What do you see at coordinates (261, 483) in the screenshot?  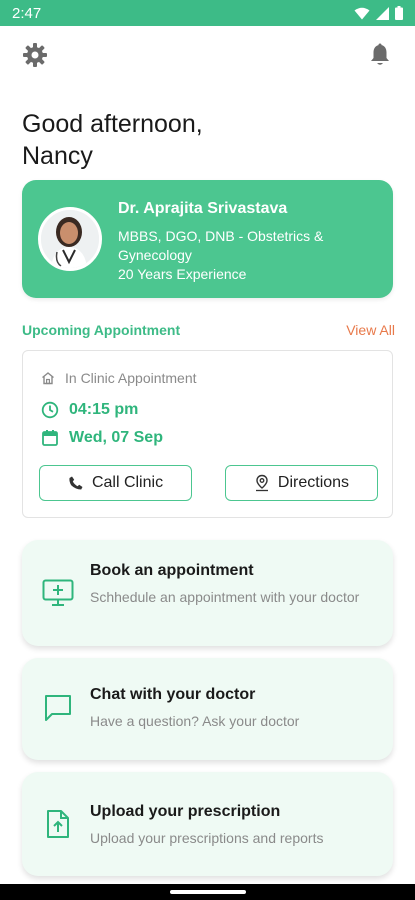 I see `location-pin-icon` at bounding box center [261, 483].